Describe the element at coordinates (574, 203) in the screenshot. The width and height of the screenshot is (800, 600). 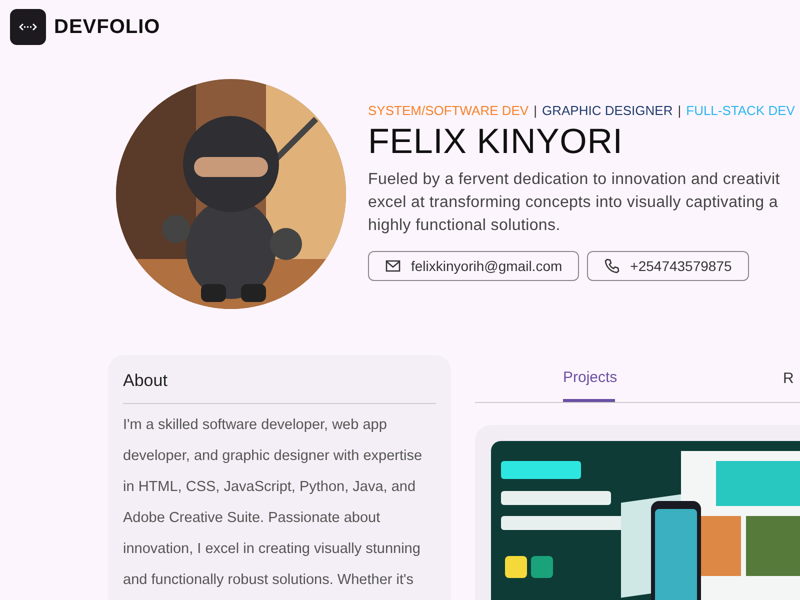
I see `description-line: excel at transforming concepts into visually captivating a` at that location.